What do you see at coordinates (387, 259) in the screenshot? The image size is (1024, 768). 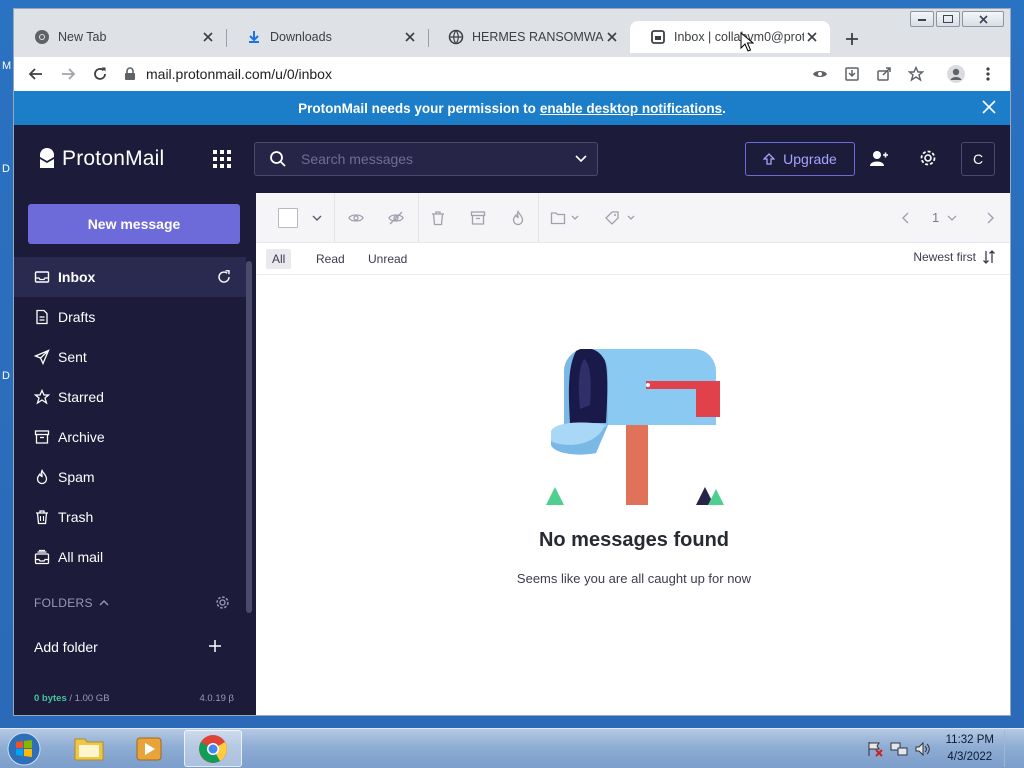 I see `filter-unread: Unread` at bounding box center [387, 259].